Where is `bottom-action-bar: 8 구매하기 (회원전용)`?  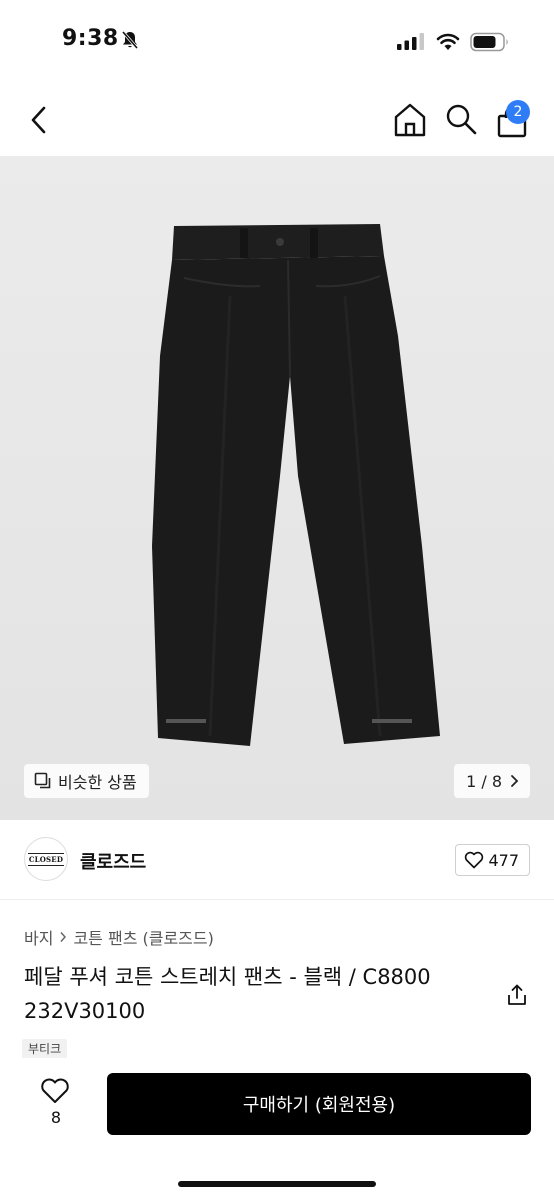
bottom-action-bar: 8 구매하기 (회원전용) is located at coordinates (277, 1129).